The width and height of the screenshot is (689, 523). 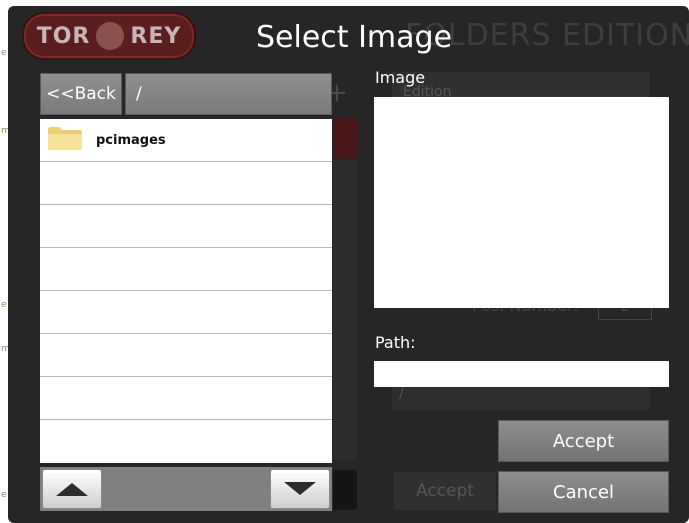 I want to click on background-accept-button: Accept, so click(x=445, y=491).